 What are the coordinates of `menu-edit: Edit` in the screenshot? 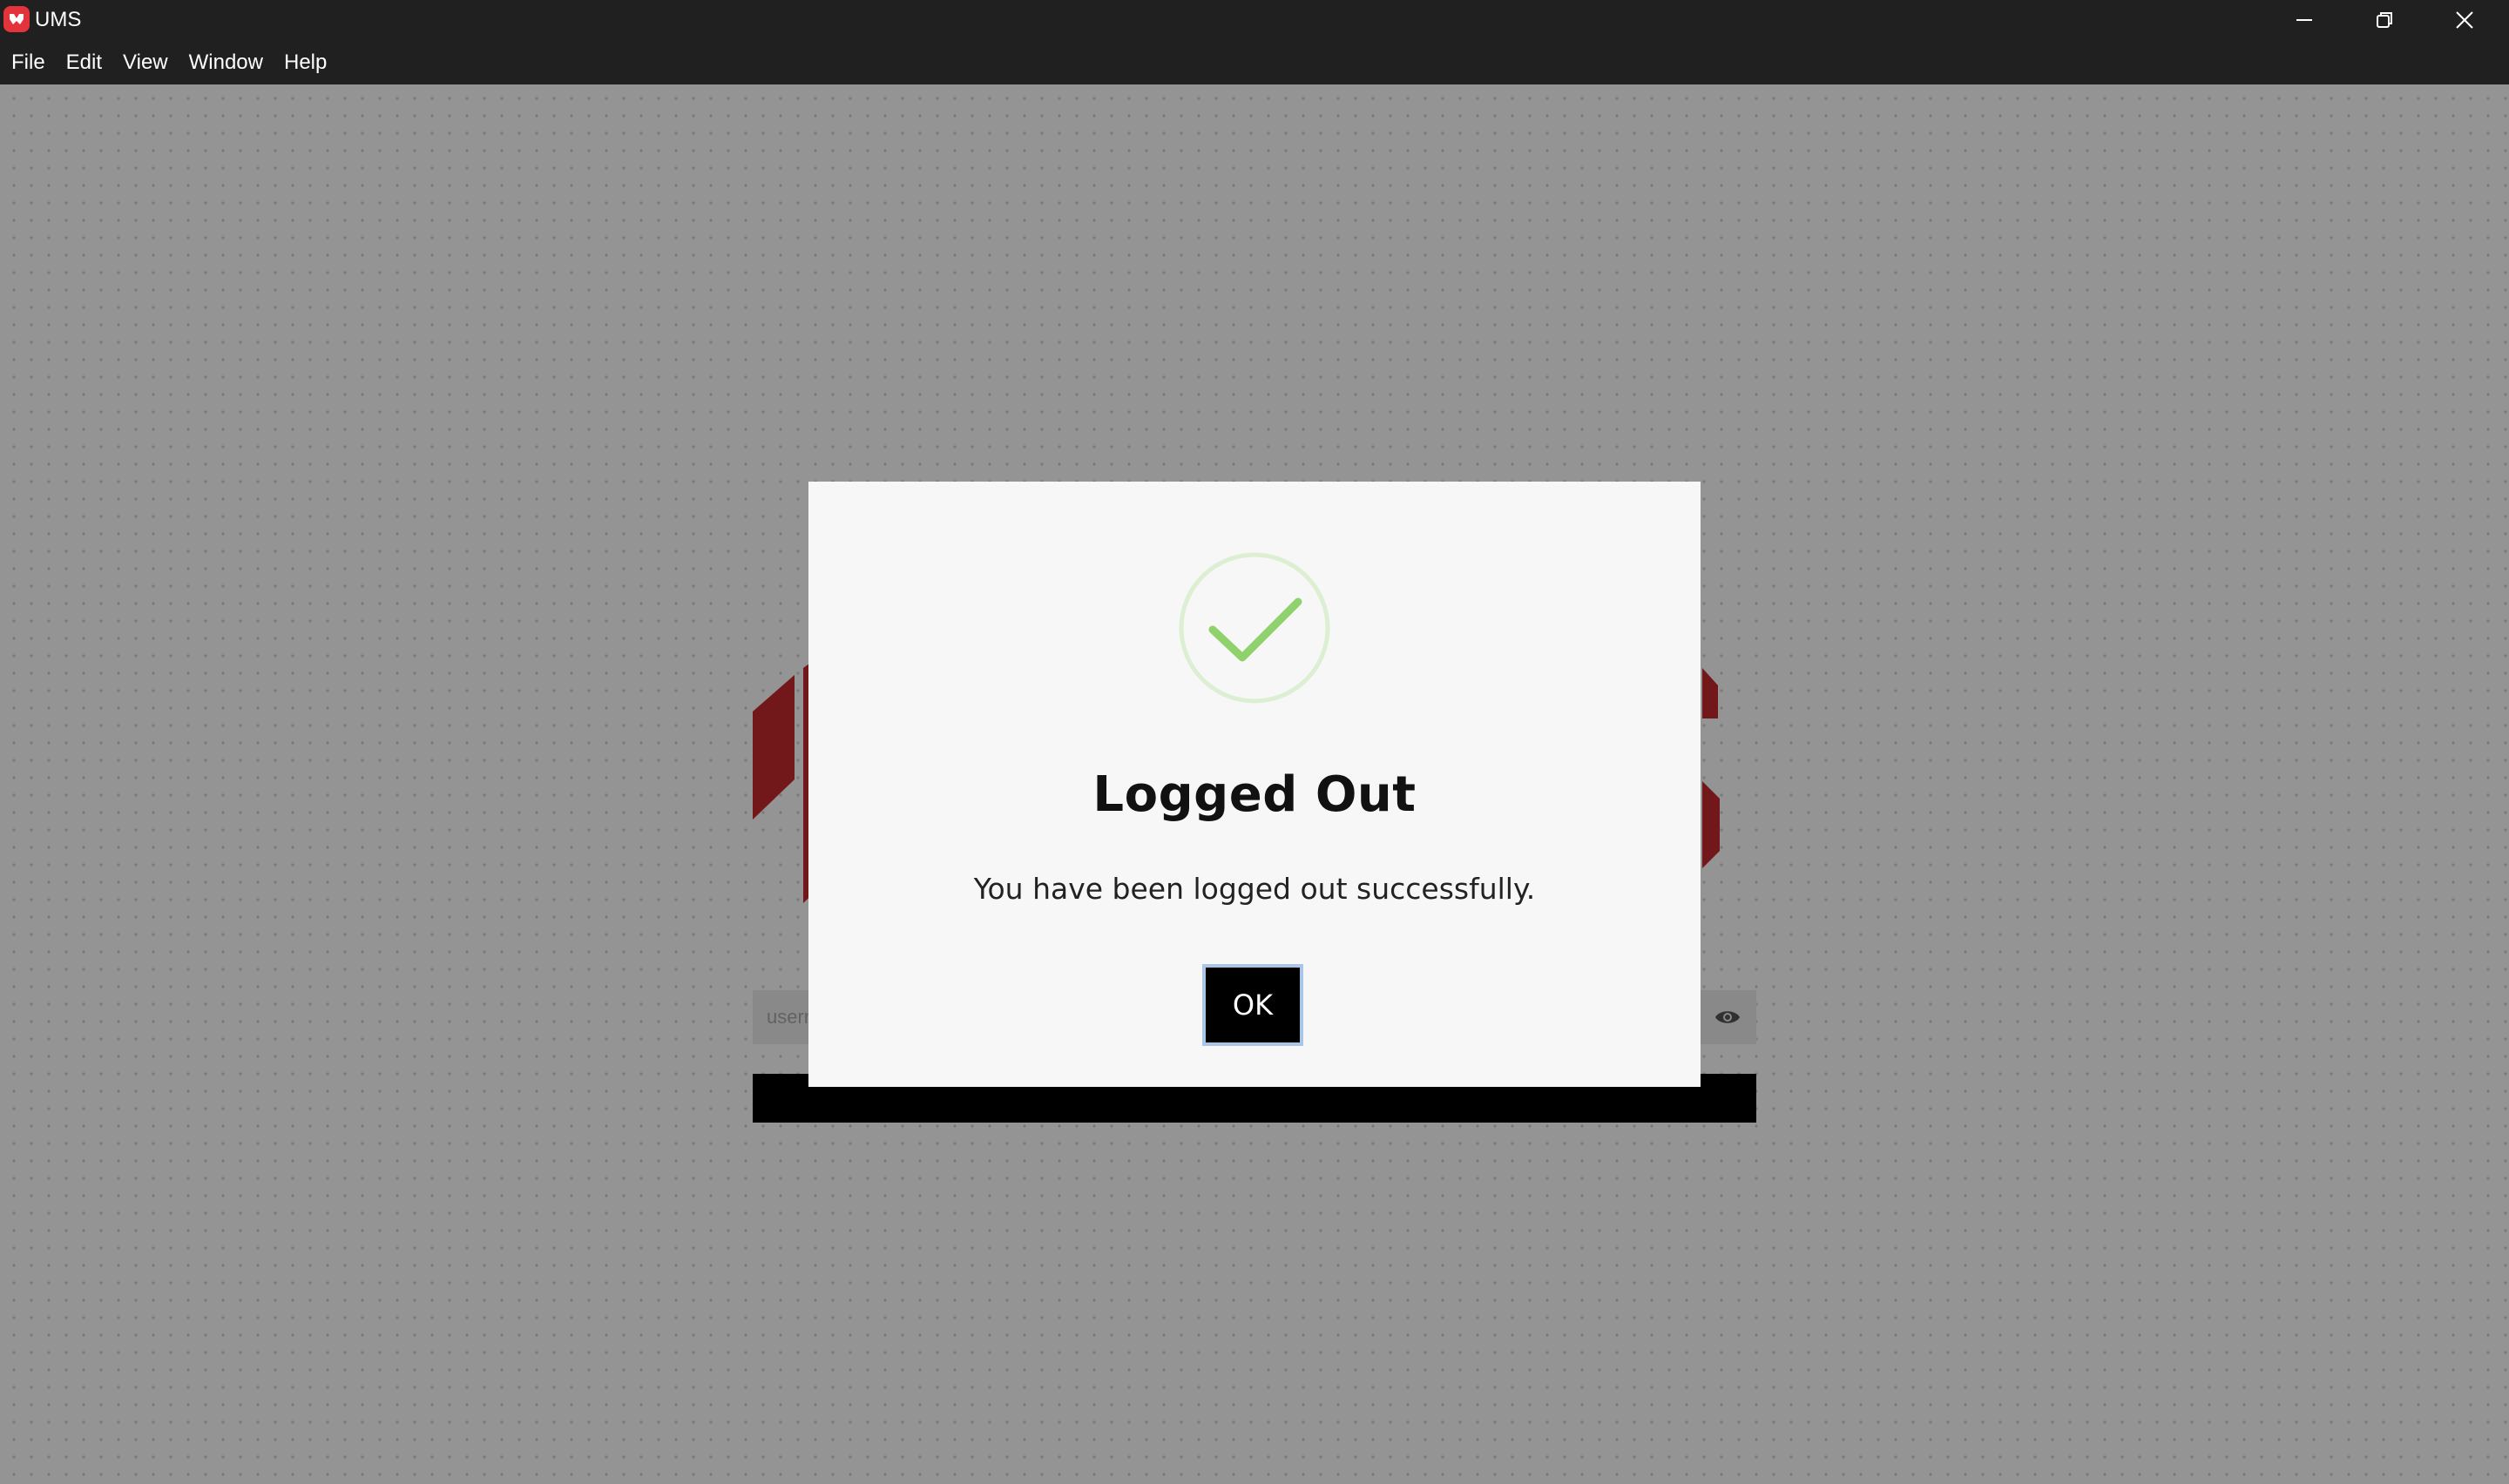 It's located at (84, 62).